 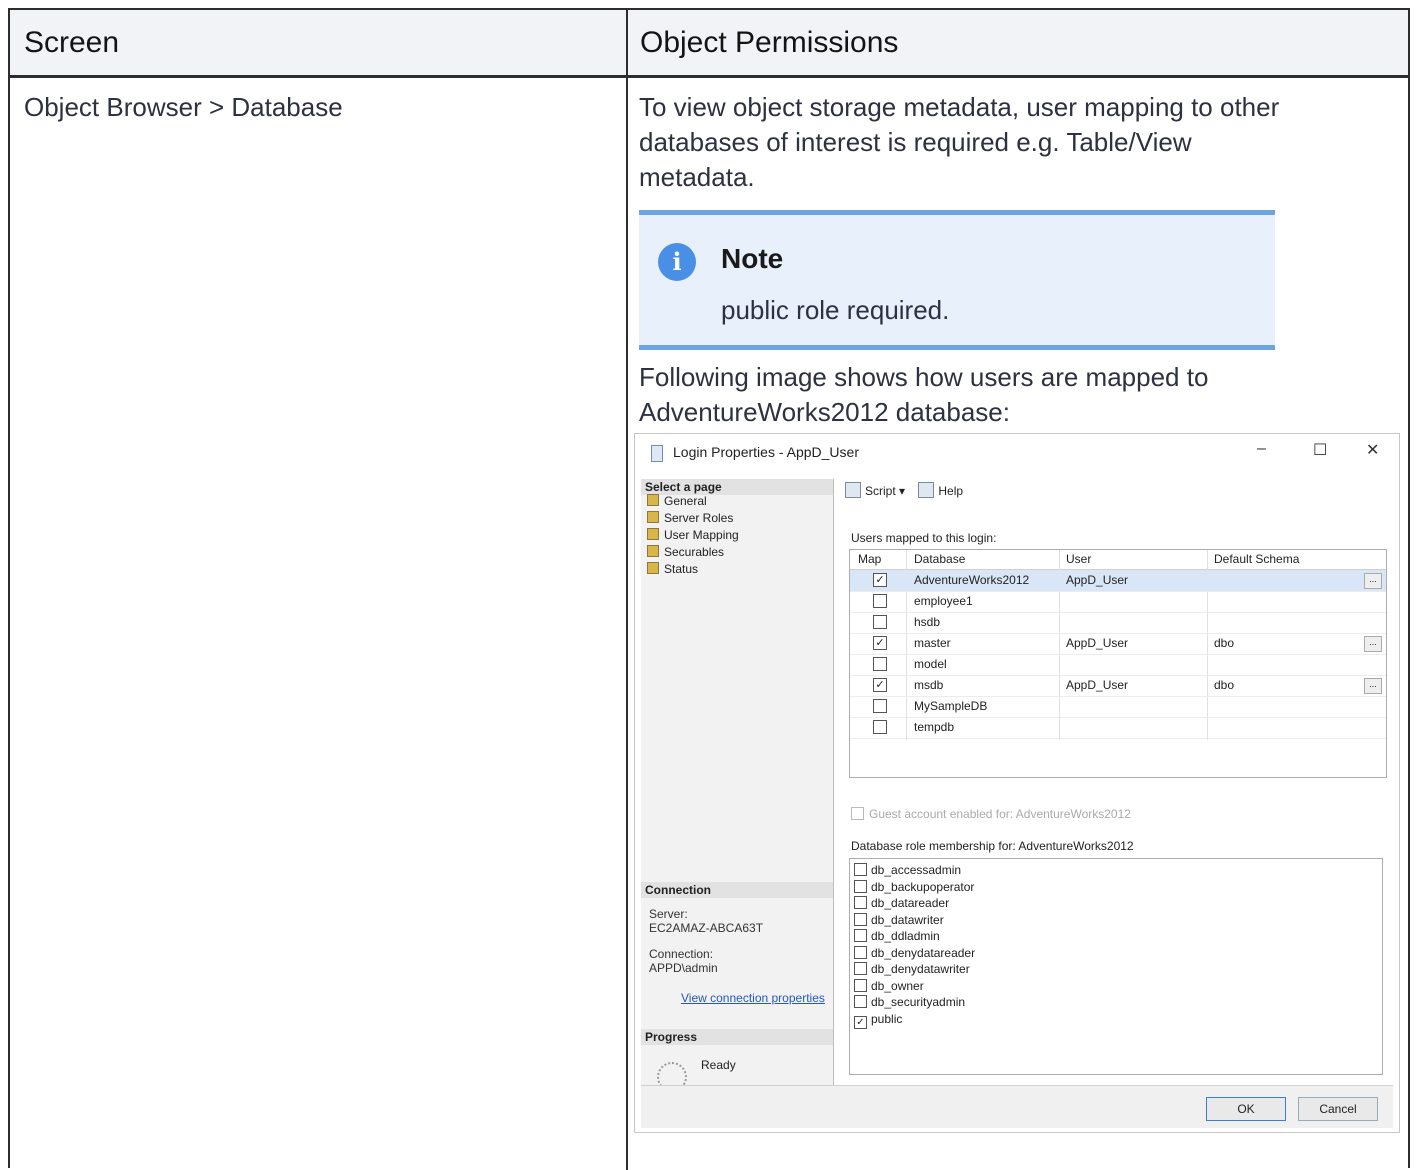 I want to click on connection-value: APPD\admin, so click(x=683, y=968).